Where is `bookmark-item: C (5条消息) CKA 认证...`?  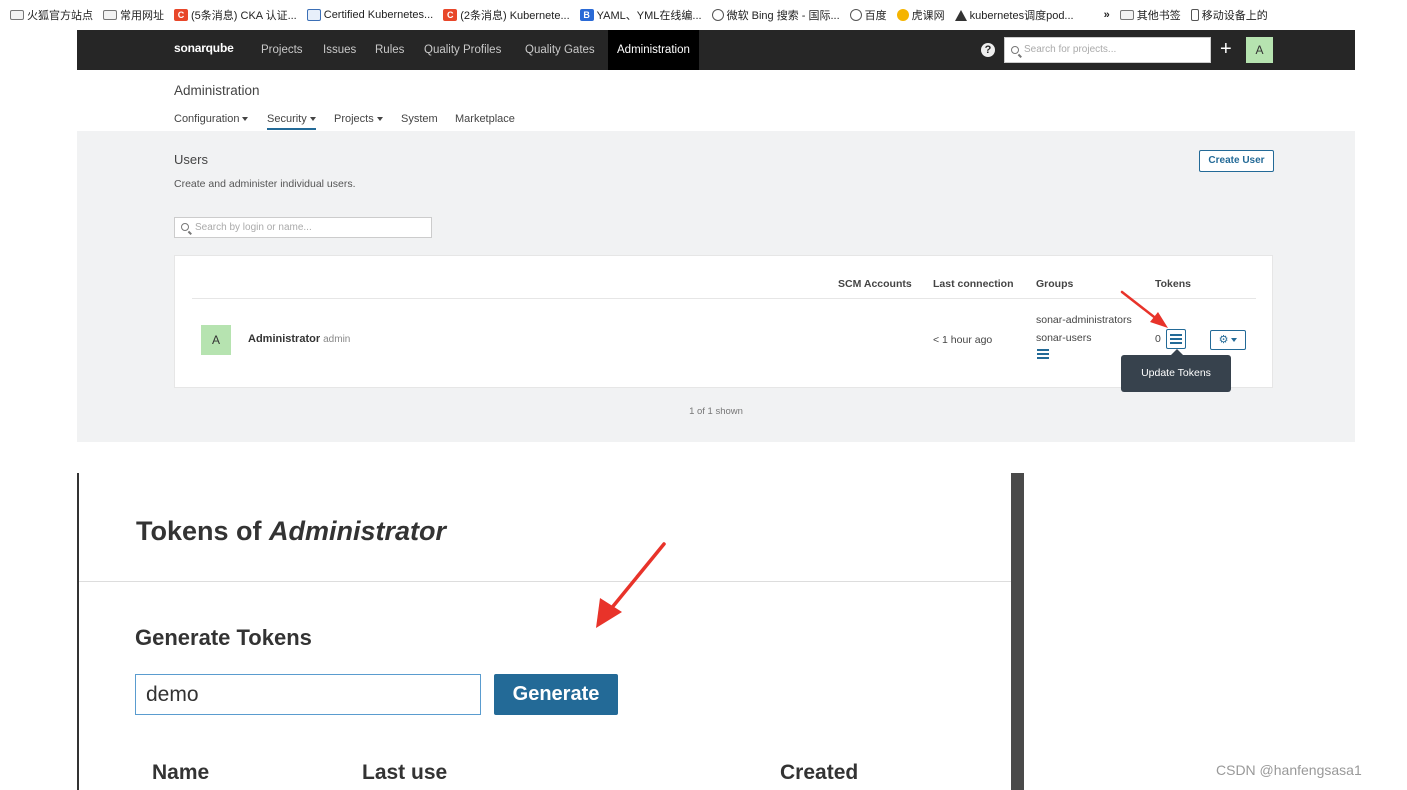 bookmark-item: C (5条消息) CKA 认证... is located at coordinates (235, 15).